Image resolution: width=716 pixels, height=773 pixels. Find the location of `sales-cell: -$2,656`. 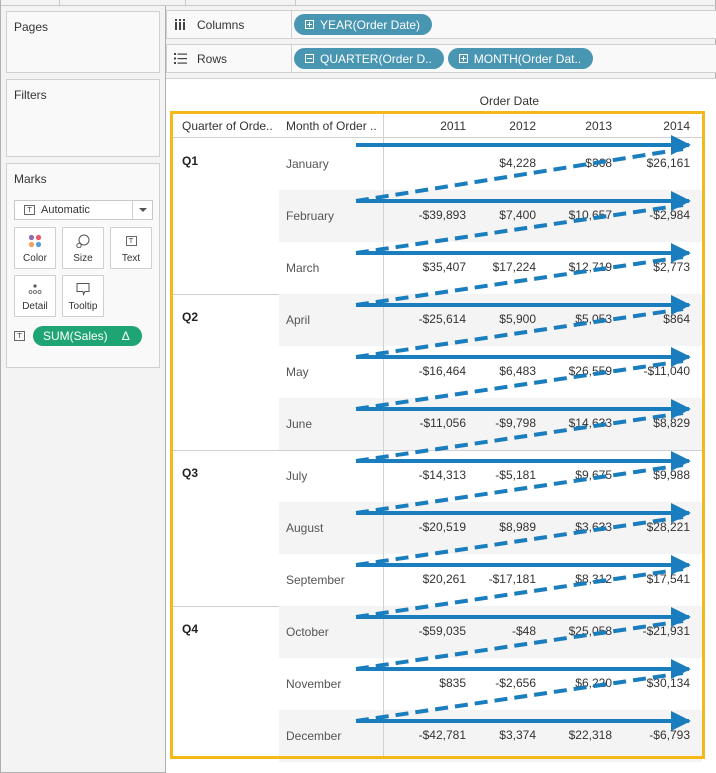

sales-cell: -$2,656 is located at coordinates (496, 683).